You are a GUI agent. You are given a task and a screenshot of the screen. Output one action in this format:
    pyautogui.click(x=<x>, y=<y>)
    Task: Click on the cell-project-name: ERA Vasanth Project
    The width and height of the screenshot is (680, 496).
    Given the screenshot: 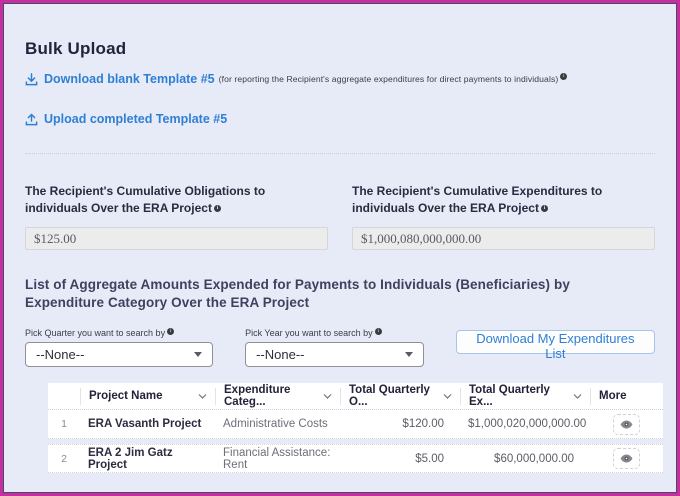 What is the action you would take?
    pyautogui.click(x=145, y=424)
    